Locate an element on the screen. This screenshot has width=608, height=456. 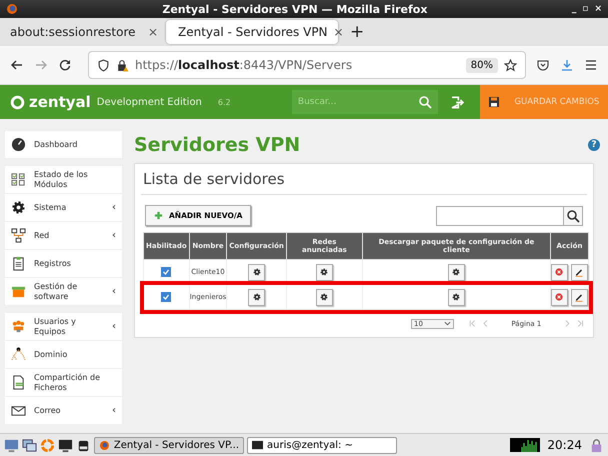
caret-icon is located at coordinates (447, 323).